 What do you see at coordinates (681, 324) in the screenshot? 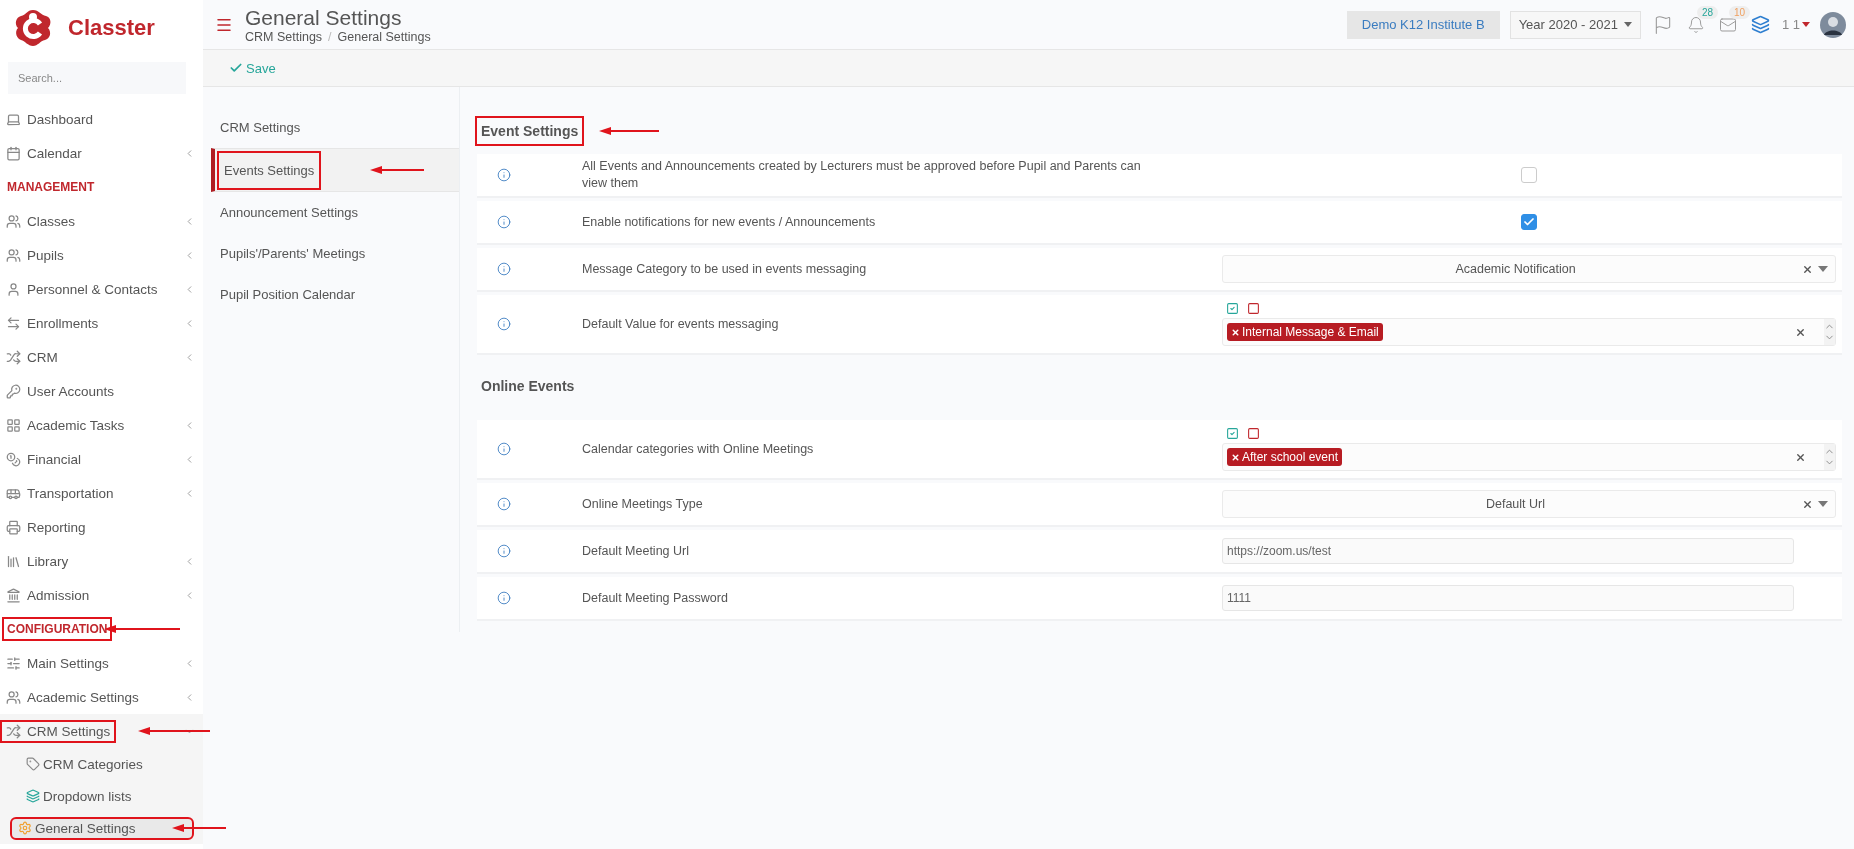
I see `setting-label: Default Value for events messaging` at bounding box center [681, 324].